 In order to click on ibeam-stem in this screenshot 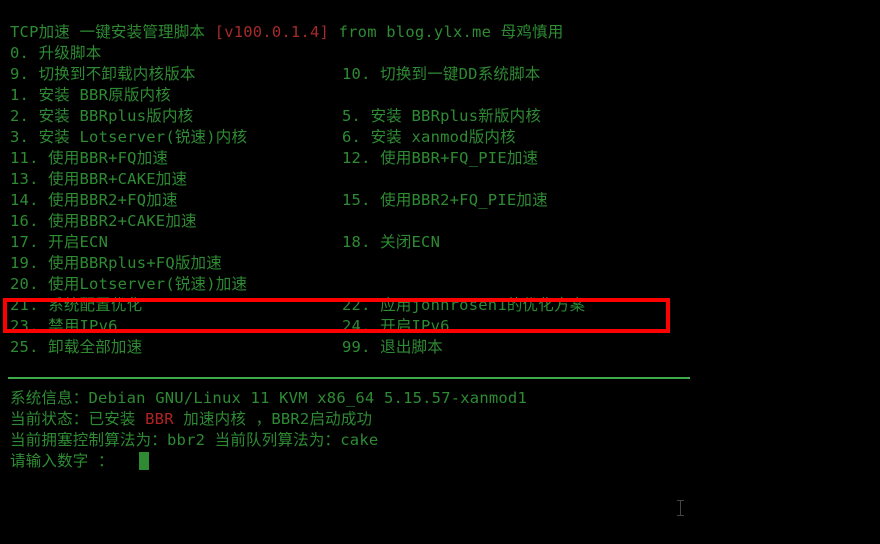, I will do `click(680, 508)`.